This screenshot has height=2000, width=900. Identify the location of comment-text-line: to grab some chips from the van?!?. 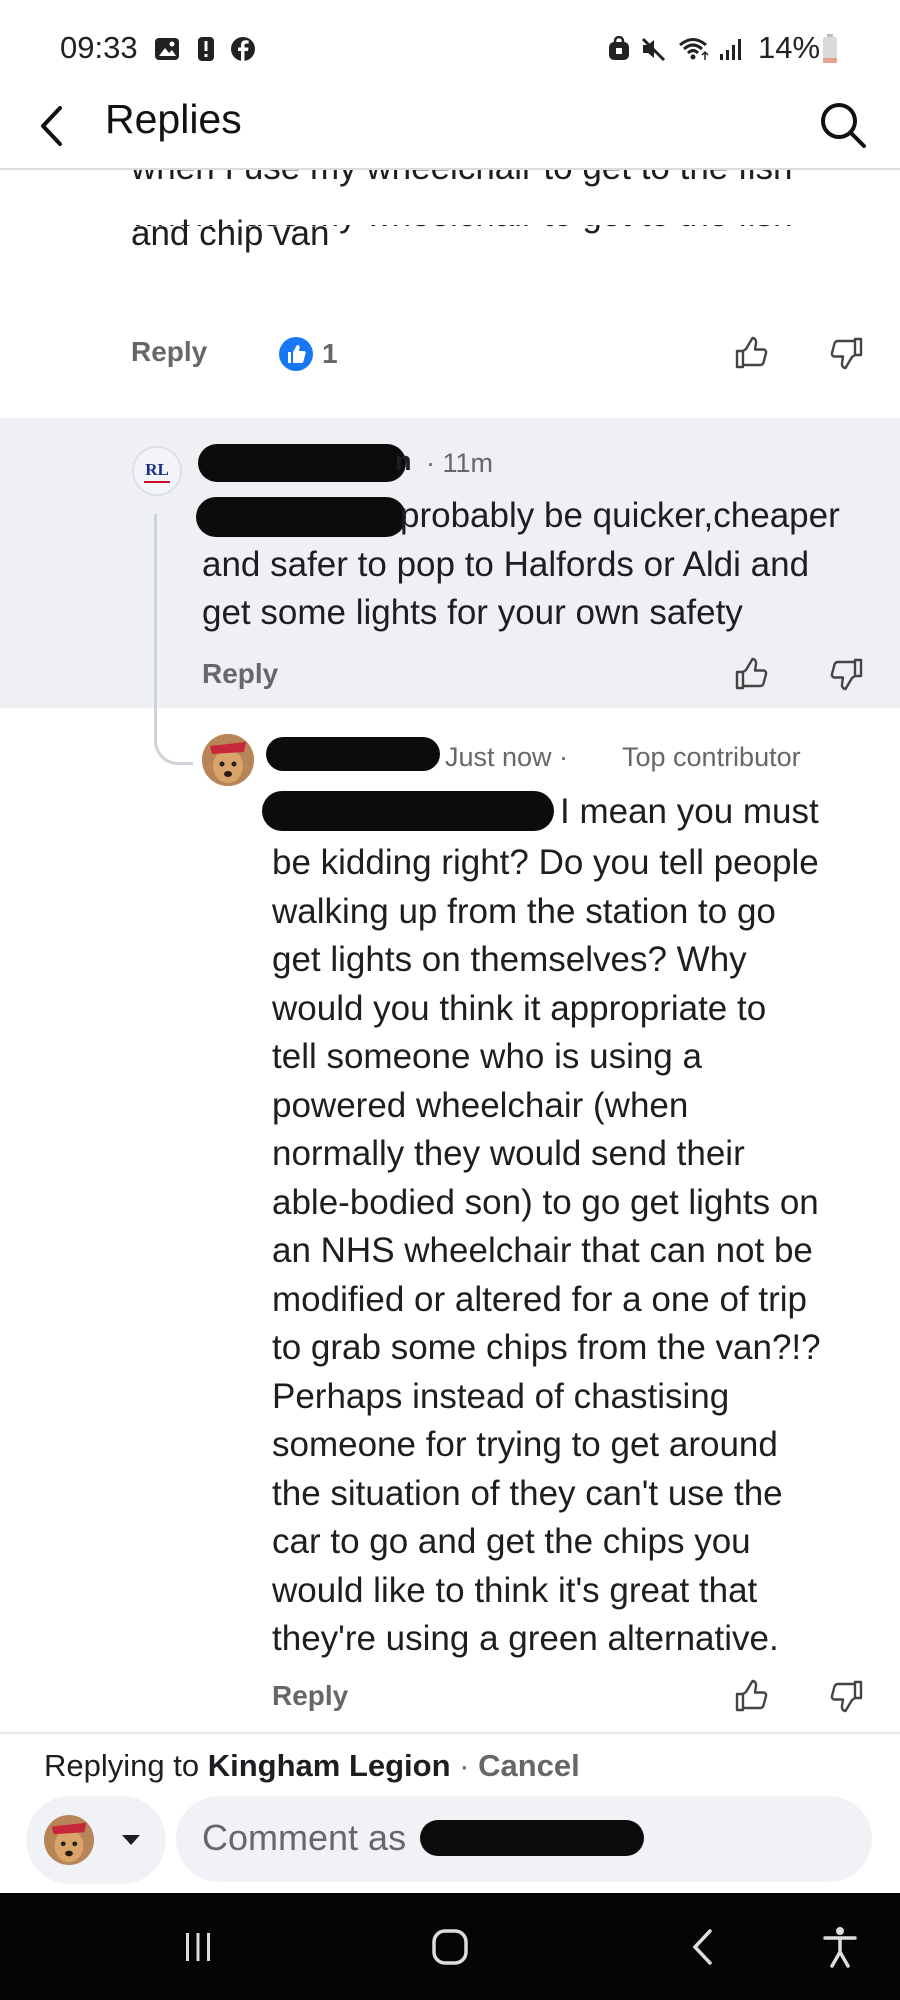
(546, 1347).